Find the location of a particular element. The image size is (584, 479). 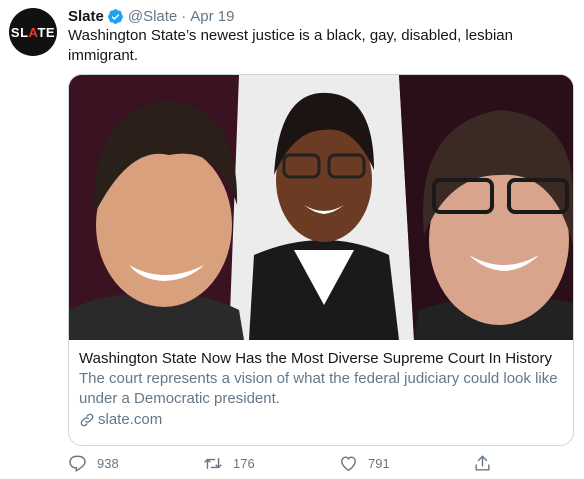

share-icon is located at coordinates (482, 463).